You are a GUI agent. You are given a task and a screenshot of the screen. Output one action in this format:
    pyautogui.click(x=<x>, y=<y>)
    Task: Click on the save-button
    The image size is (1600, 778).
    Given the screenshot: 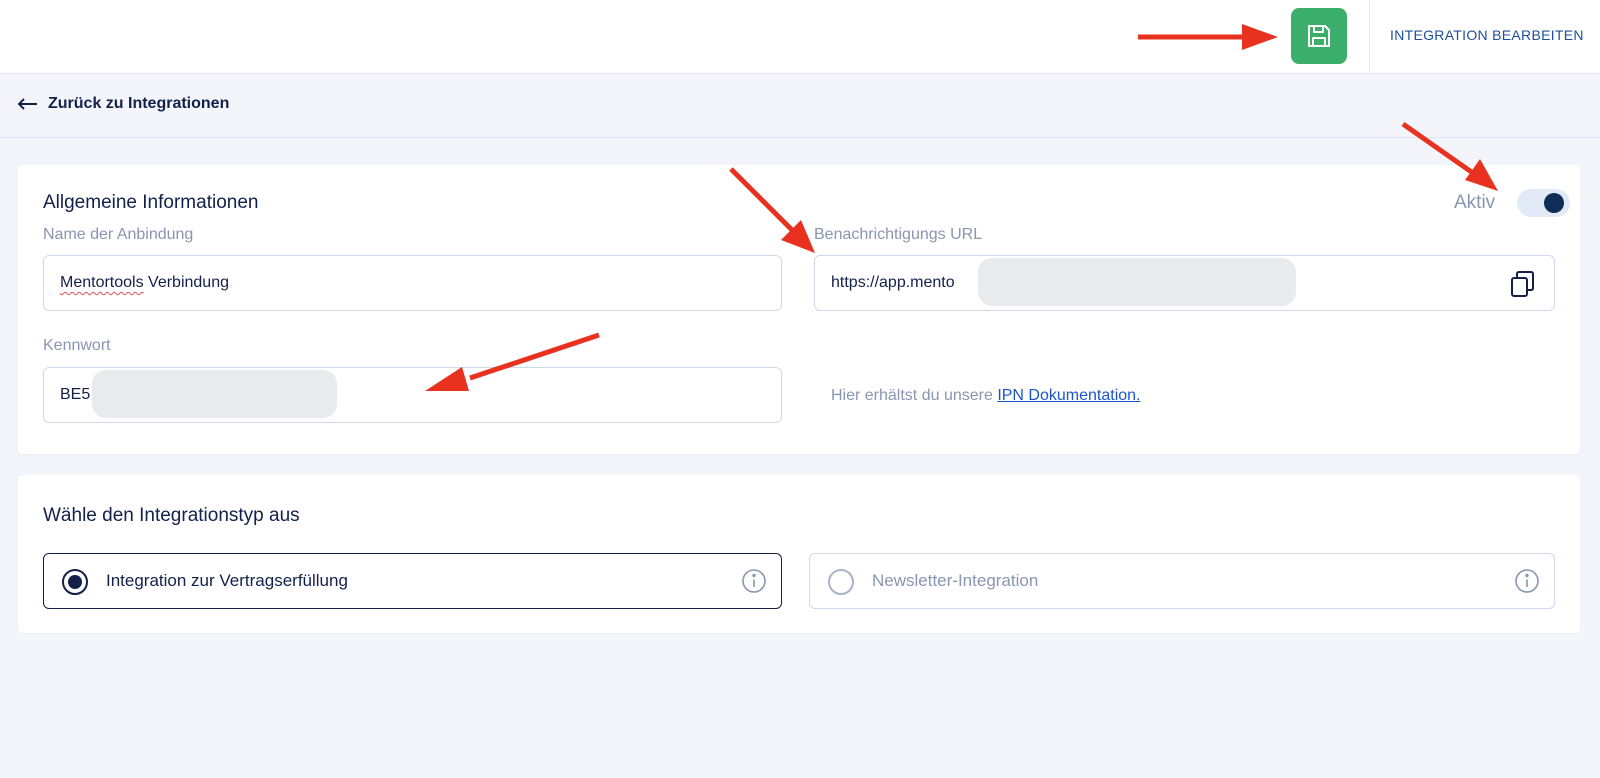 What is the action you would take?
    pyautogui.click(x=1319, y=36)
    